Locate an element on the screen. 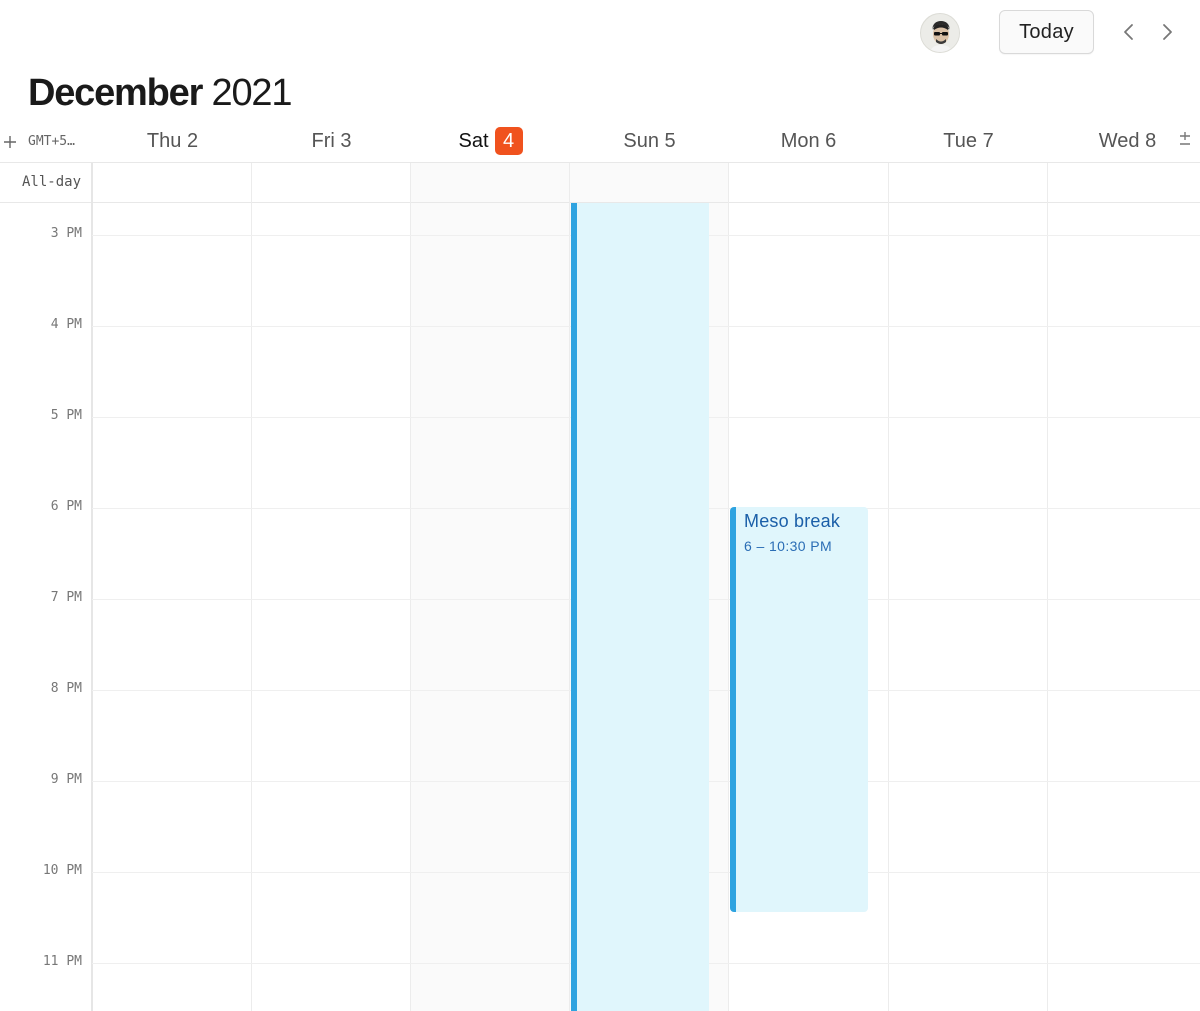 This screenshot has width=1200, height=1011. day-header-thu: Thu 2 is located at coordinates (172, 141).